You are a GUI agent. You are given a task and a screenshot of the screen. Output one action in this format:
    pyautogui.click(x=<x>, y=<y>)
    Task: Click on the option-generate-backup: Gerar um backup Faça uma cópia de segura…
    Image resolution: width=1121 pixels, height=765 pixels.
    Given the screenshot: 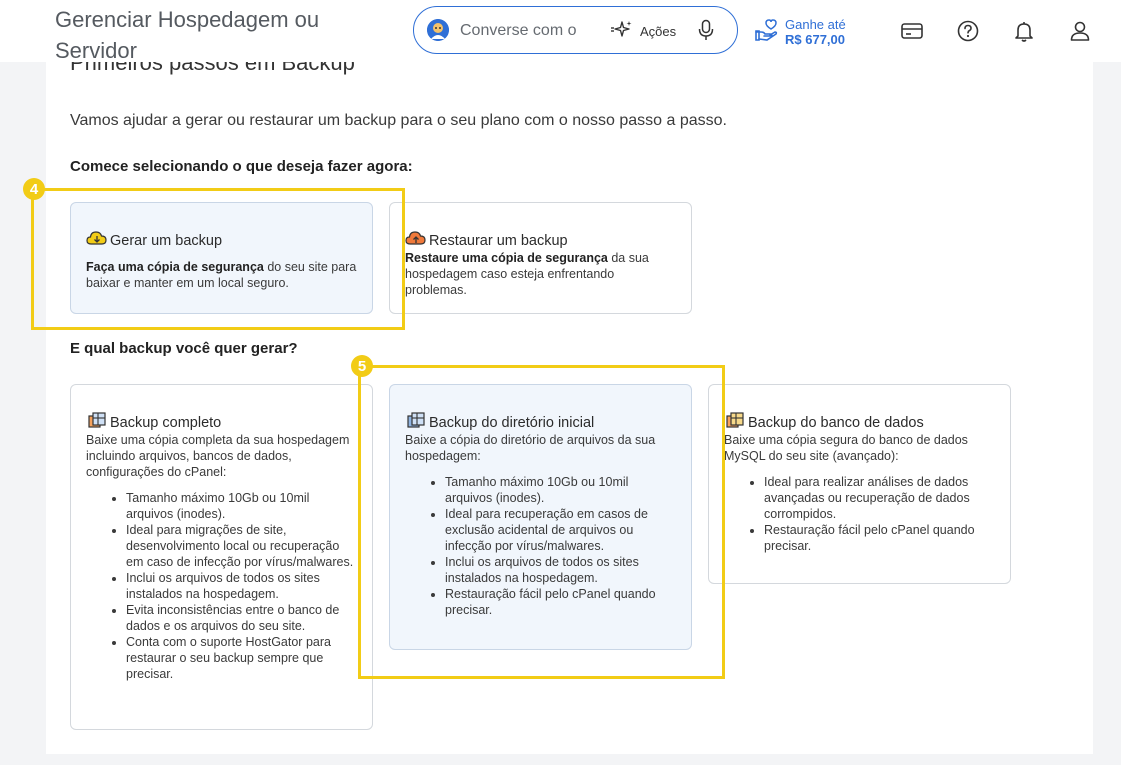 What is the action you would take?
    pyautogui.click(x=221, y=258)
    